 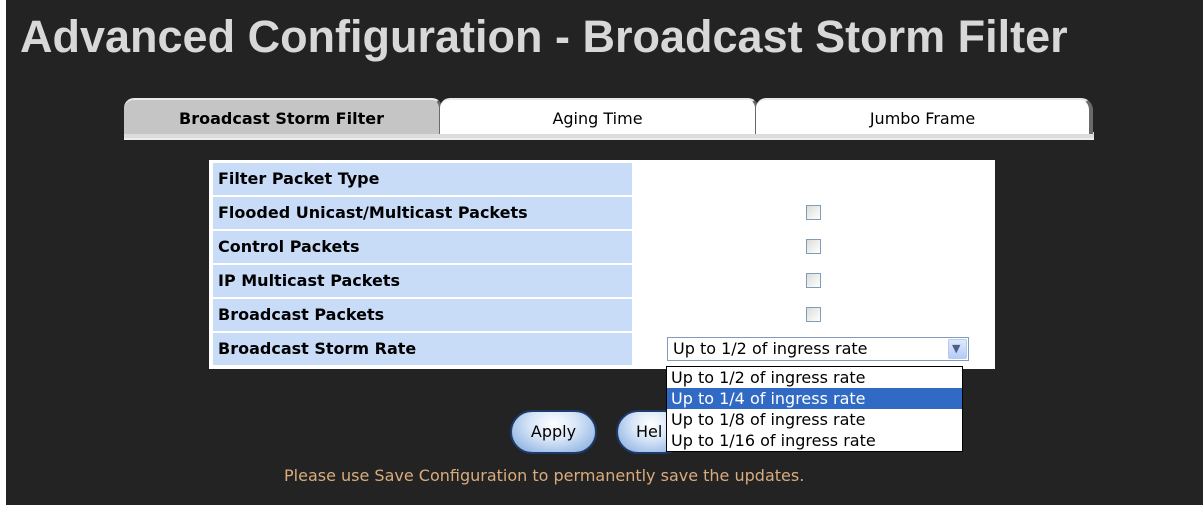 I want to click on chevron-down-icon: ▼, so click(x=956, y=348).